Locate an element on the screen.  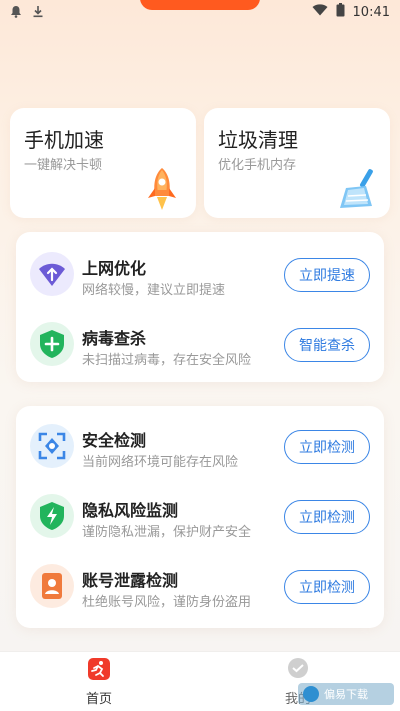
list-item: 隐私风险监测 谨防隐私泄漏，保护财产安全 立即检测 is located at coordinates (200, 516).